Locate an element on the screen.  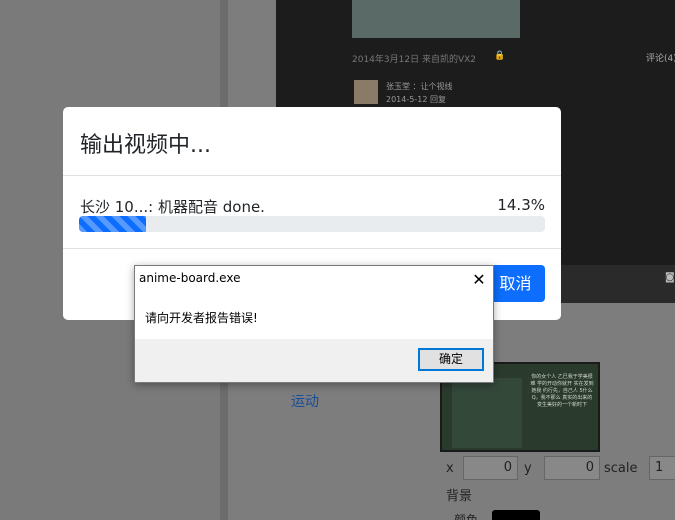
y-input: 0 is located at coordinates (572, 468).